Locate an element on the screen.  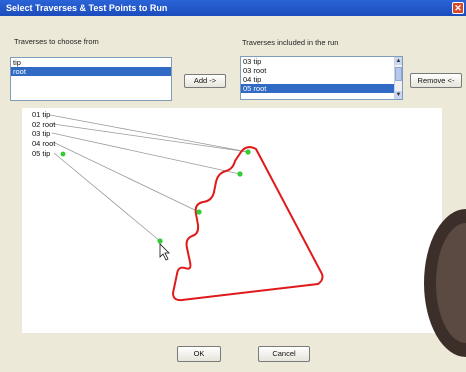
included-traverse-item: 04 tip is located at coordinates (321, 79).